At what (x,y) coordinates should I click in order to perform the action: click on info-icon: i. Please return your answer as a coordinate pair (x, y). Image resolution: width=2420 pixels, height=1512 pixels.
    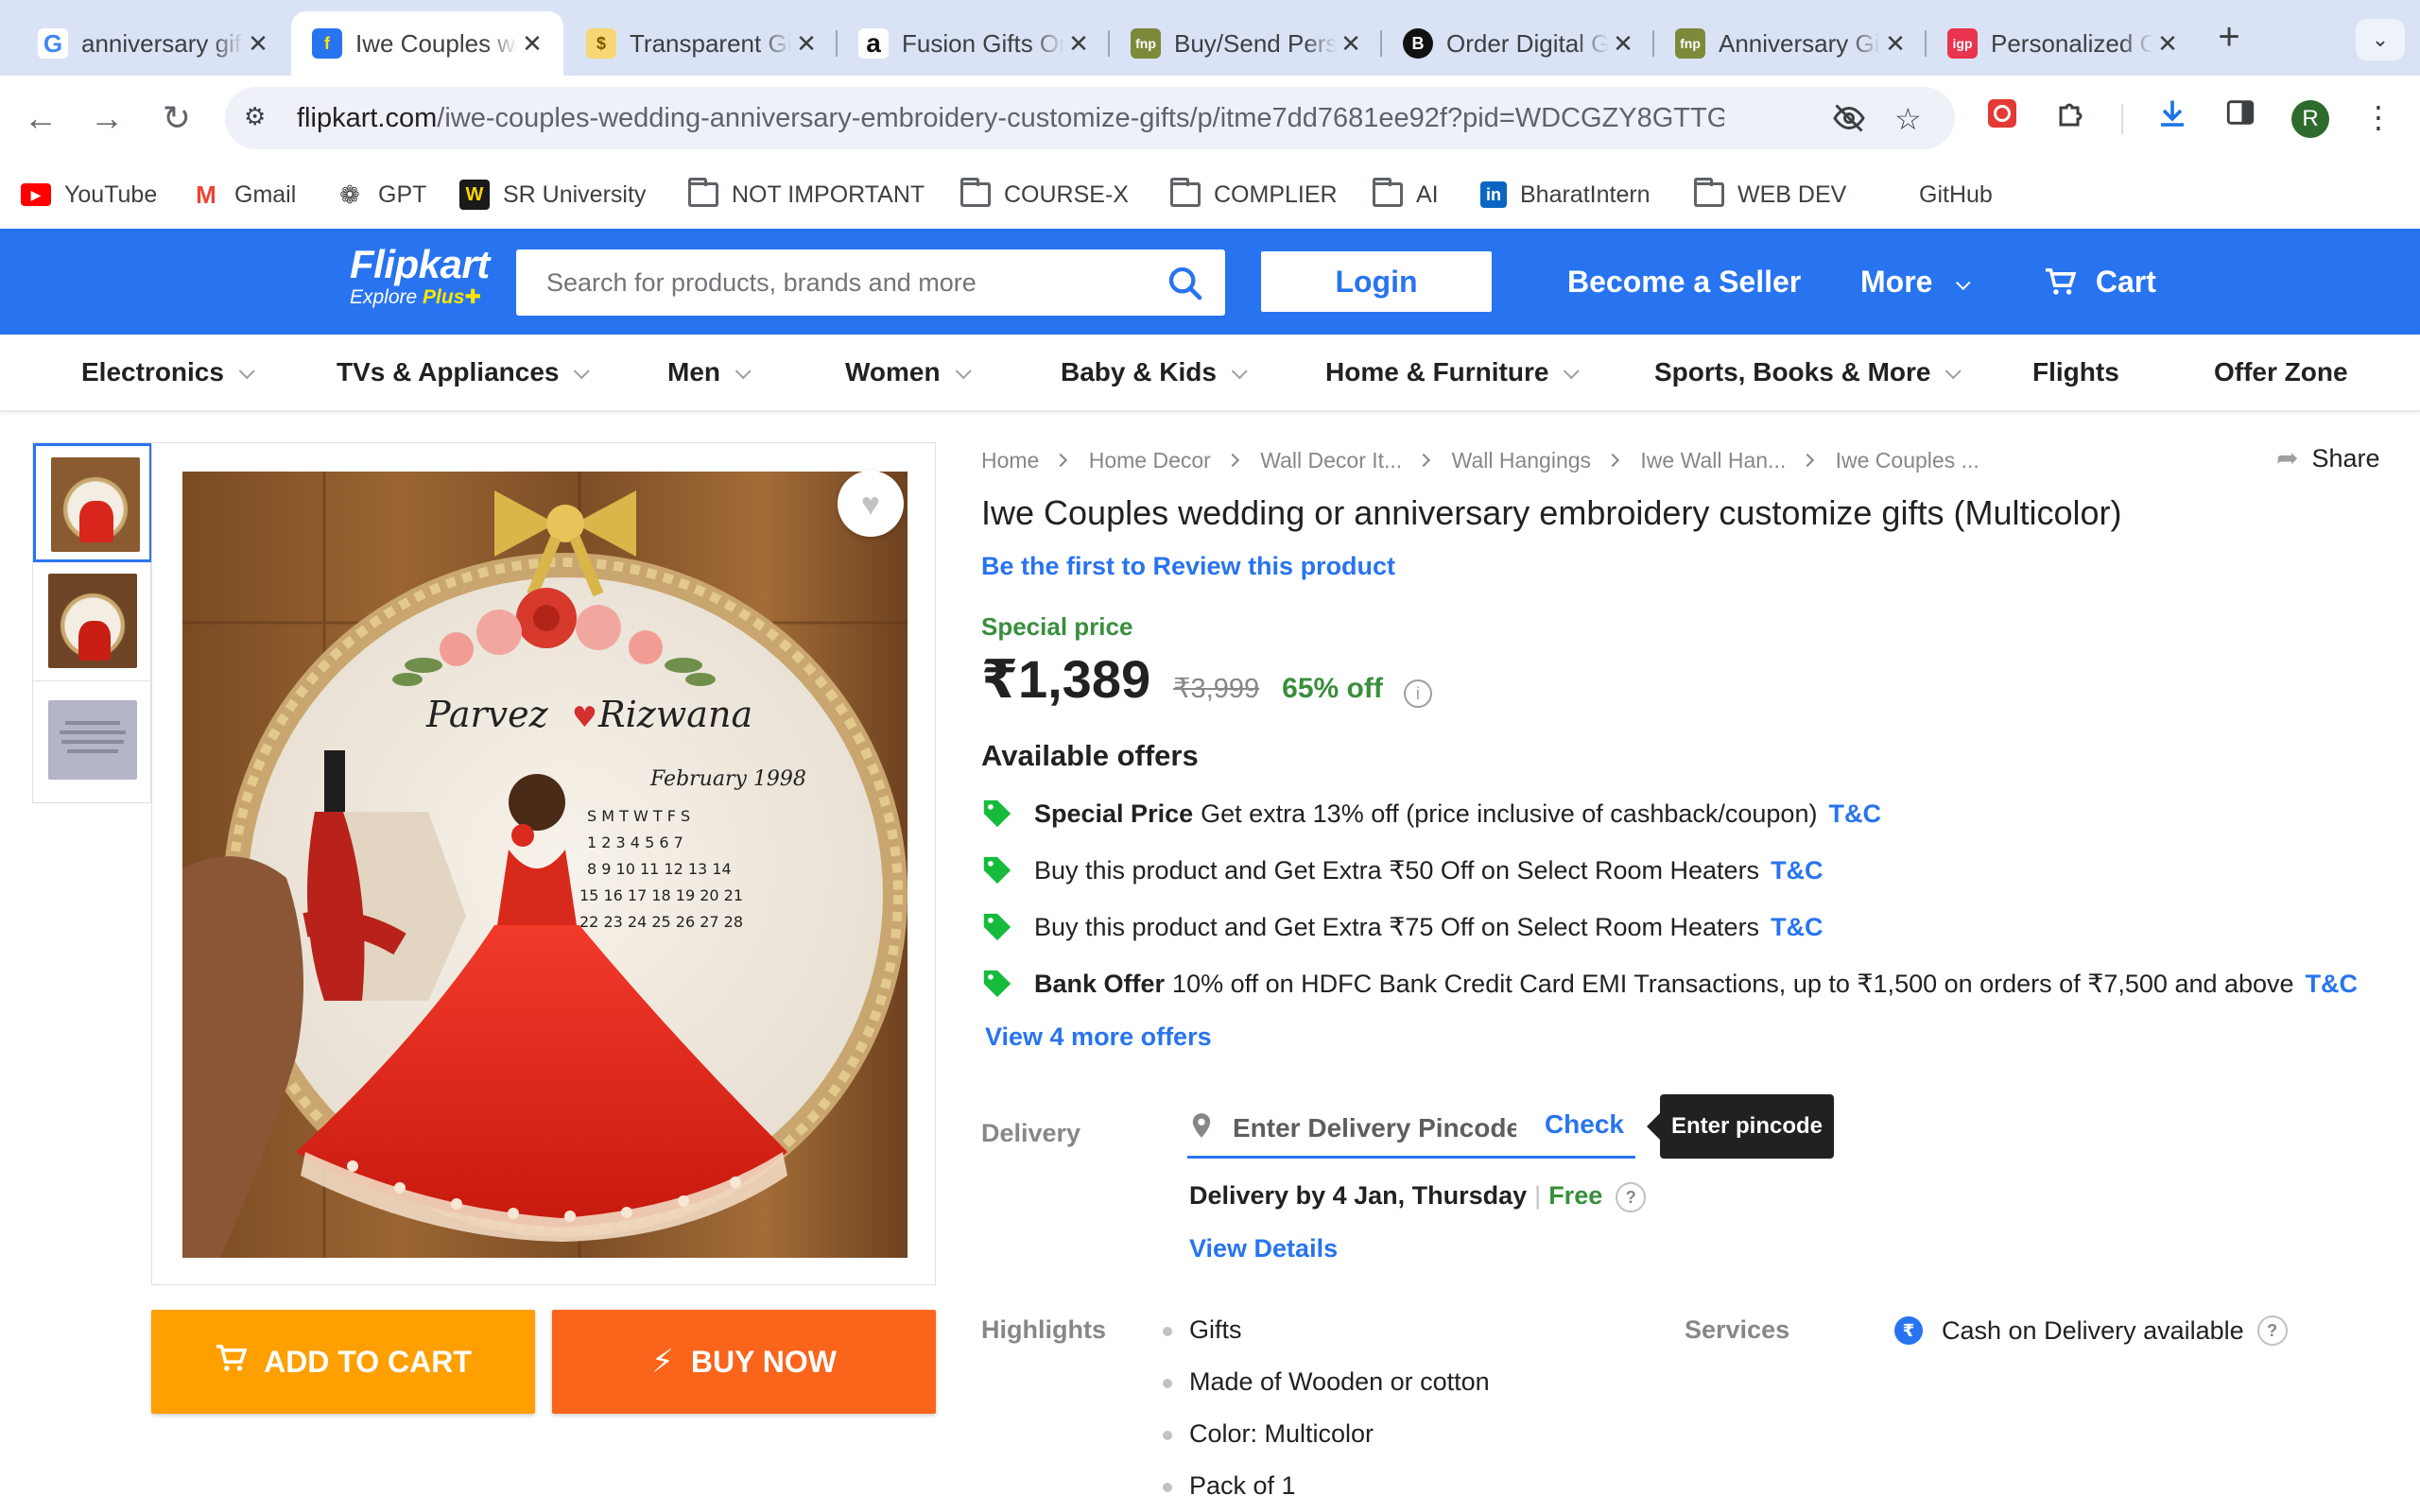
    Looking at the image, I should click on (1417, 693).